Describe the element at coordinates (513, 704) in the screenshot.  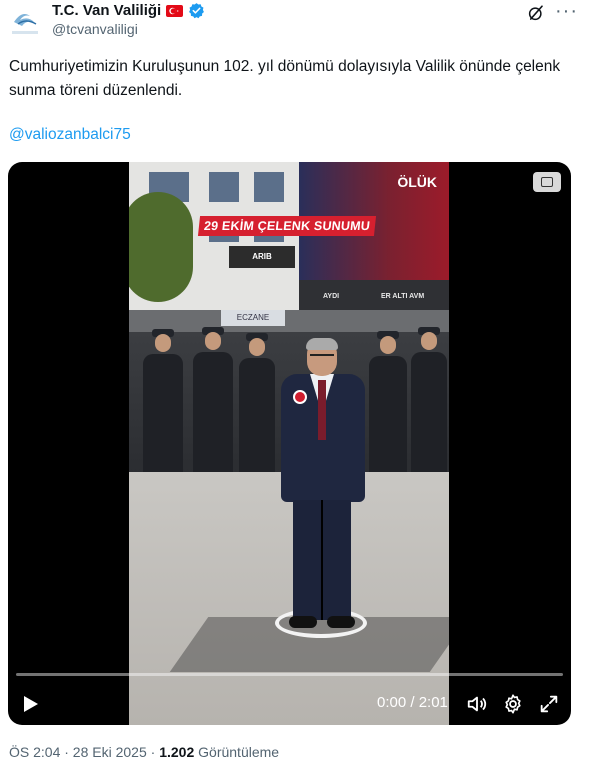
I see `settings-icon` at that location.